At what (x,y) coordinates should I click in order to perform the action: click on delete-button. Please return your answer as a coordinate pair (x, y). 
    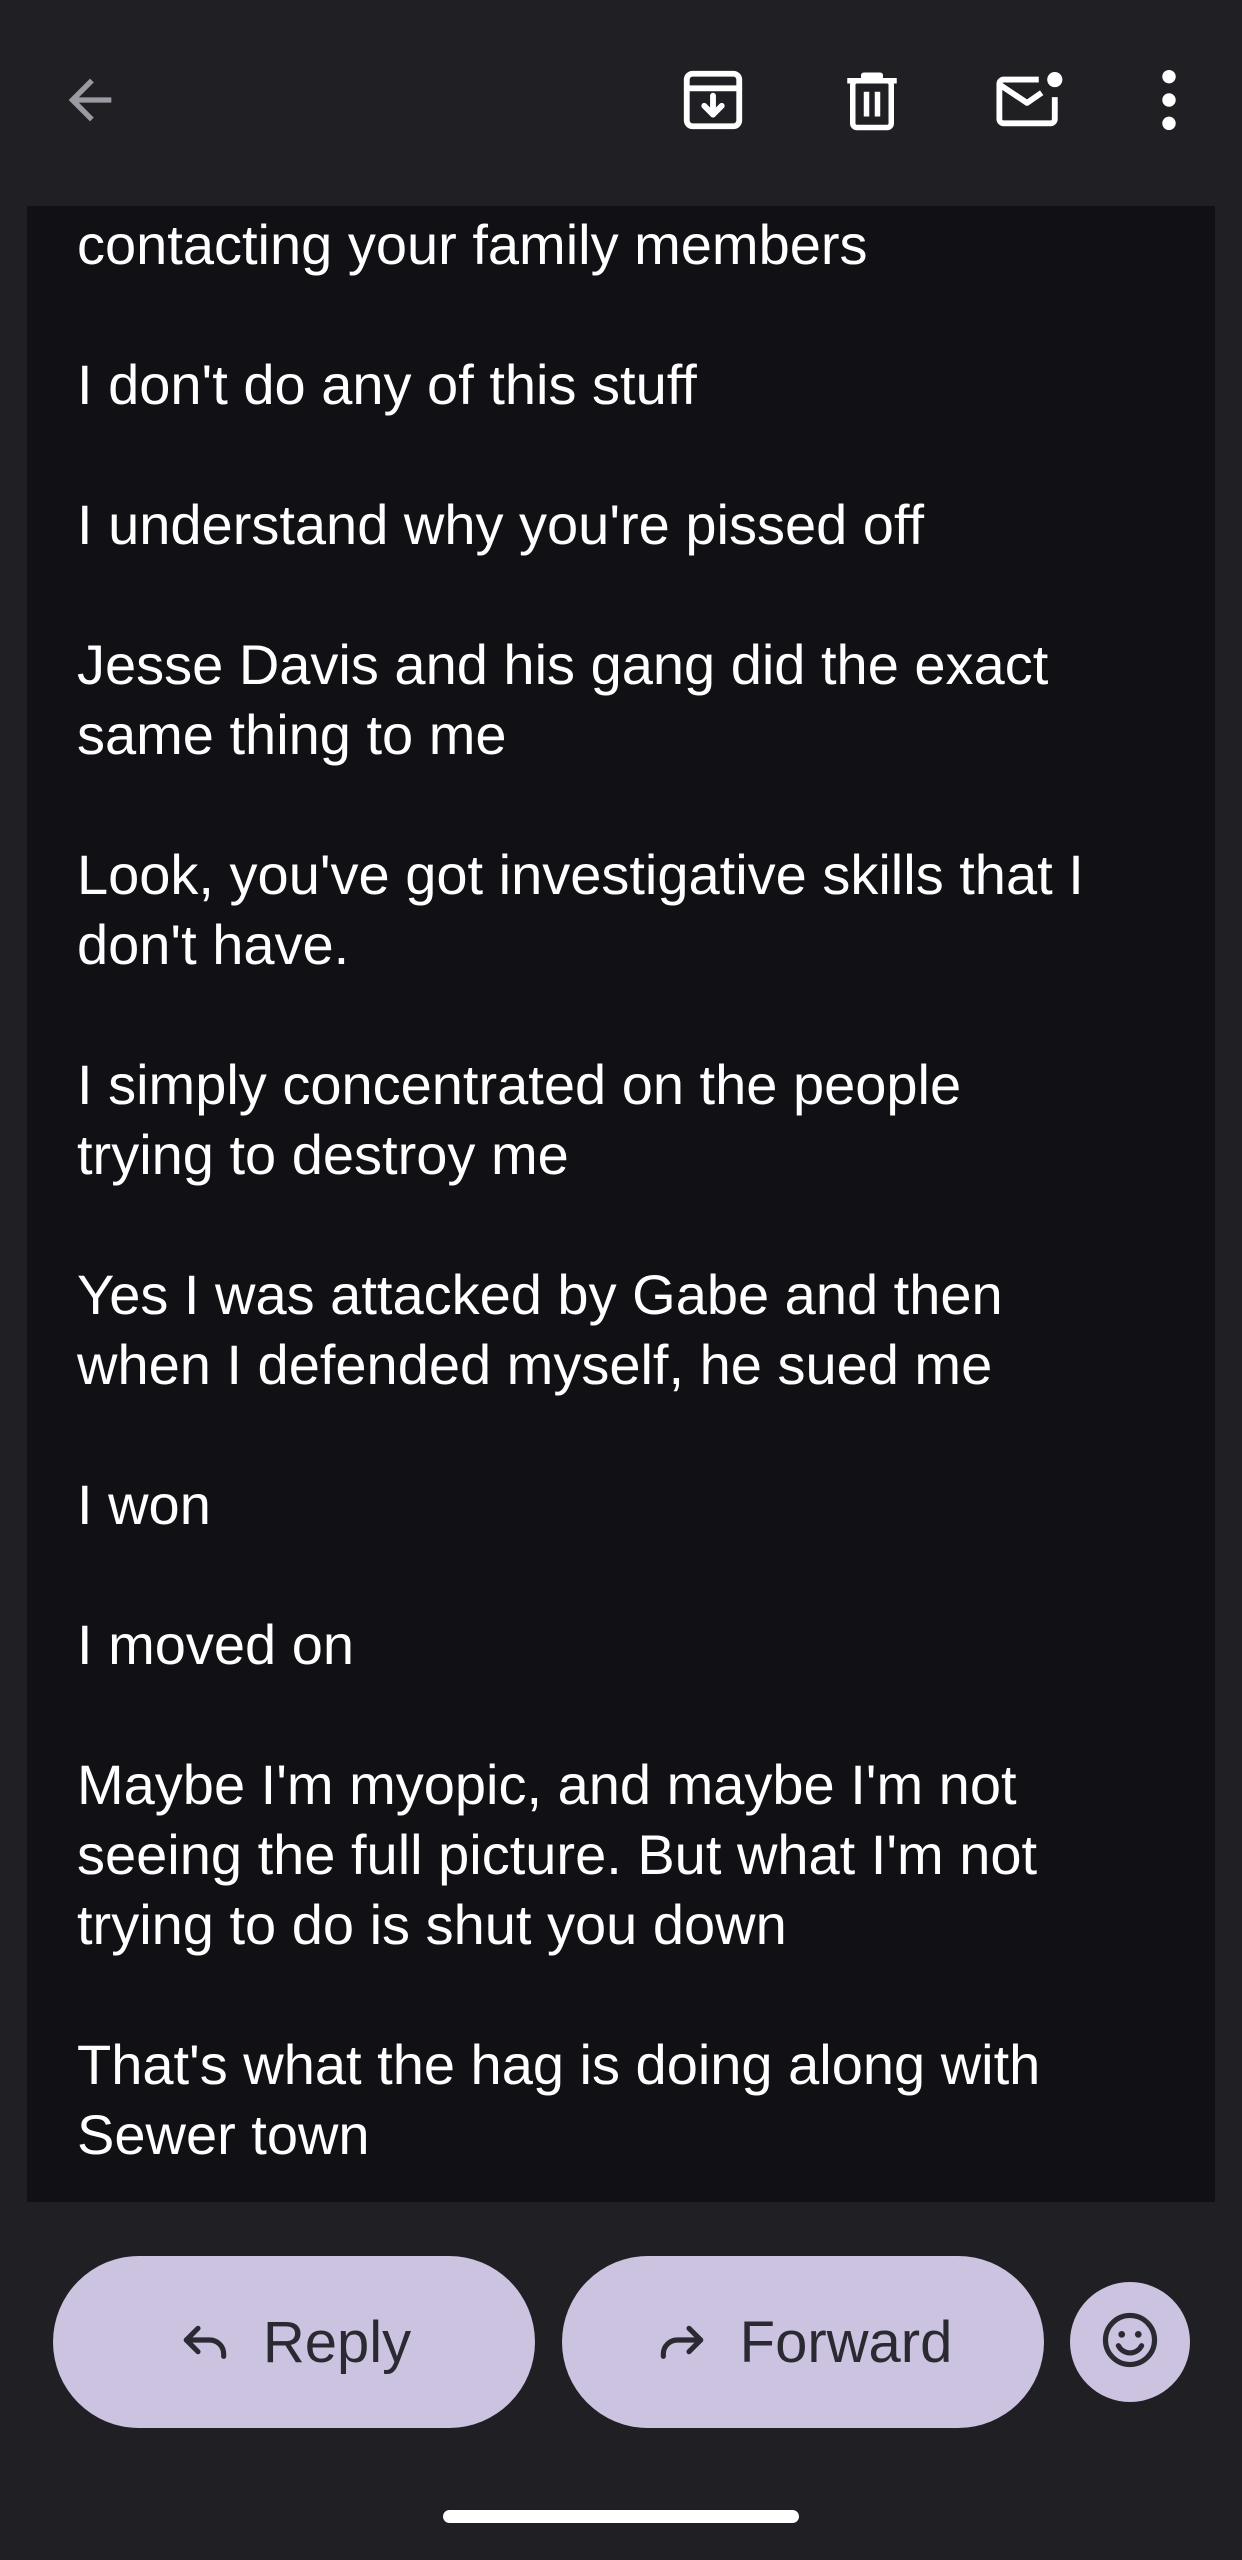
    Looking at the image, I should click on (872, 100).